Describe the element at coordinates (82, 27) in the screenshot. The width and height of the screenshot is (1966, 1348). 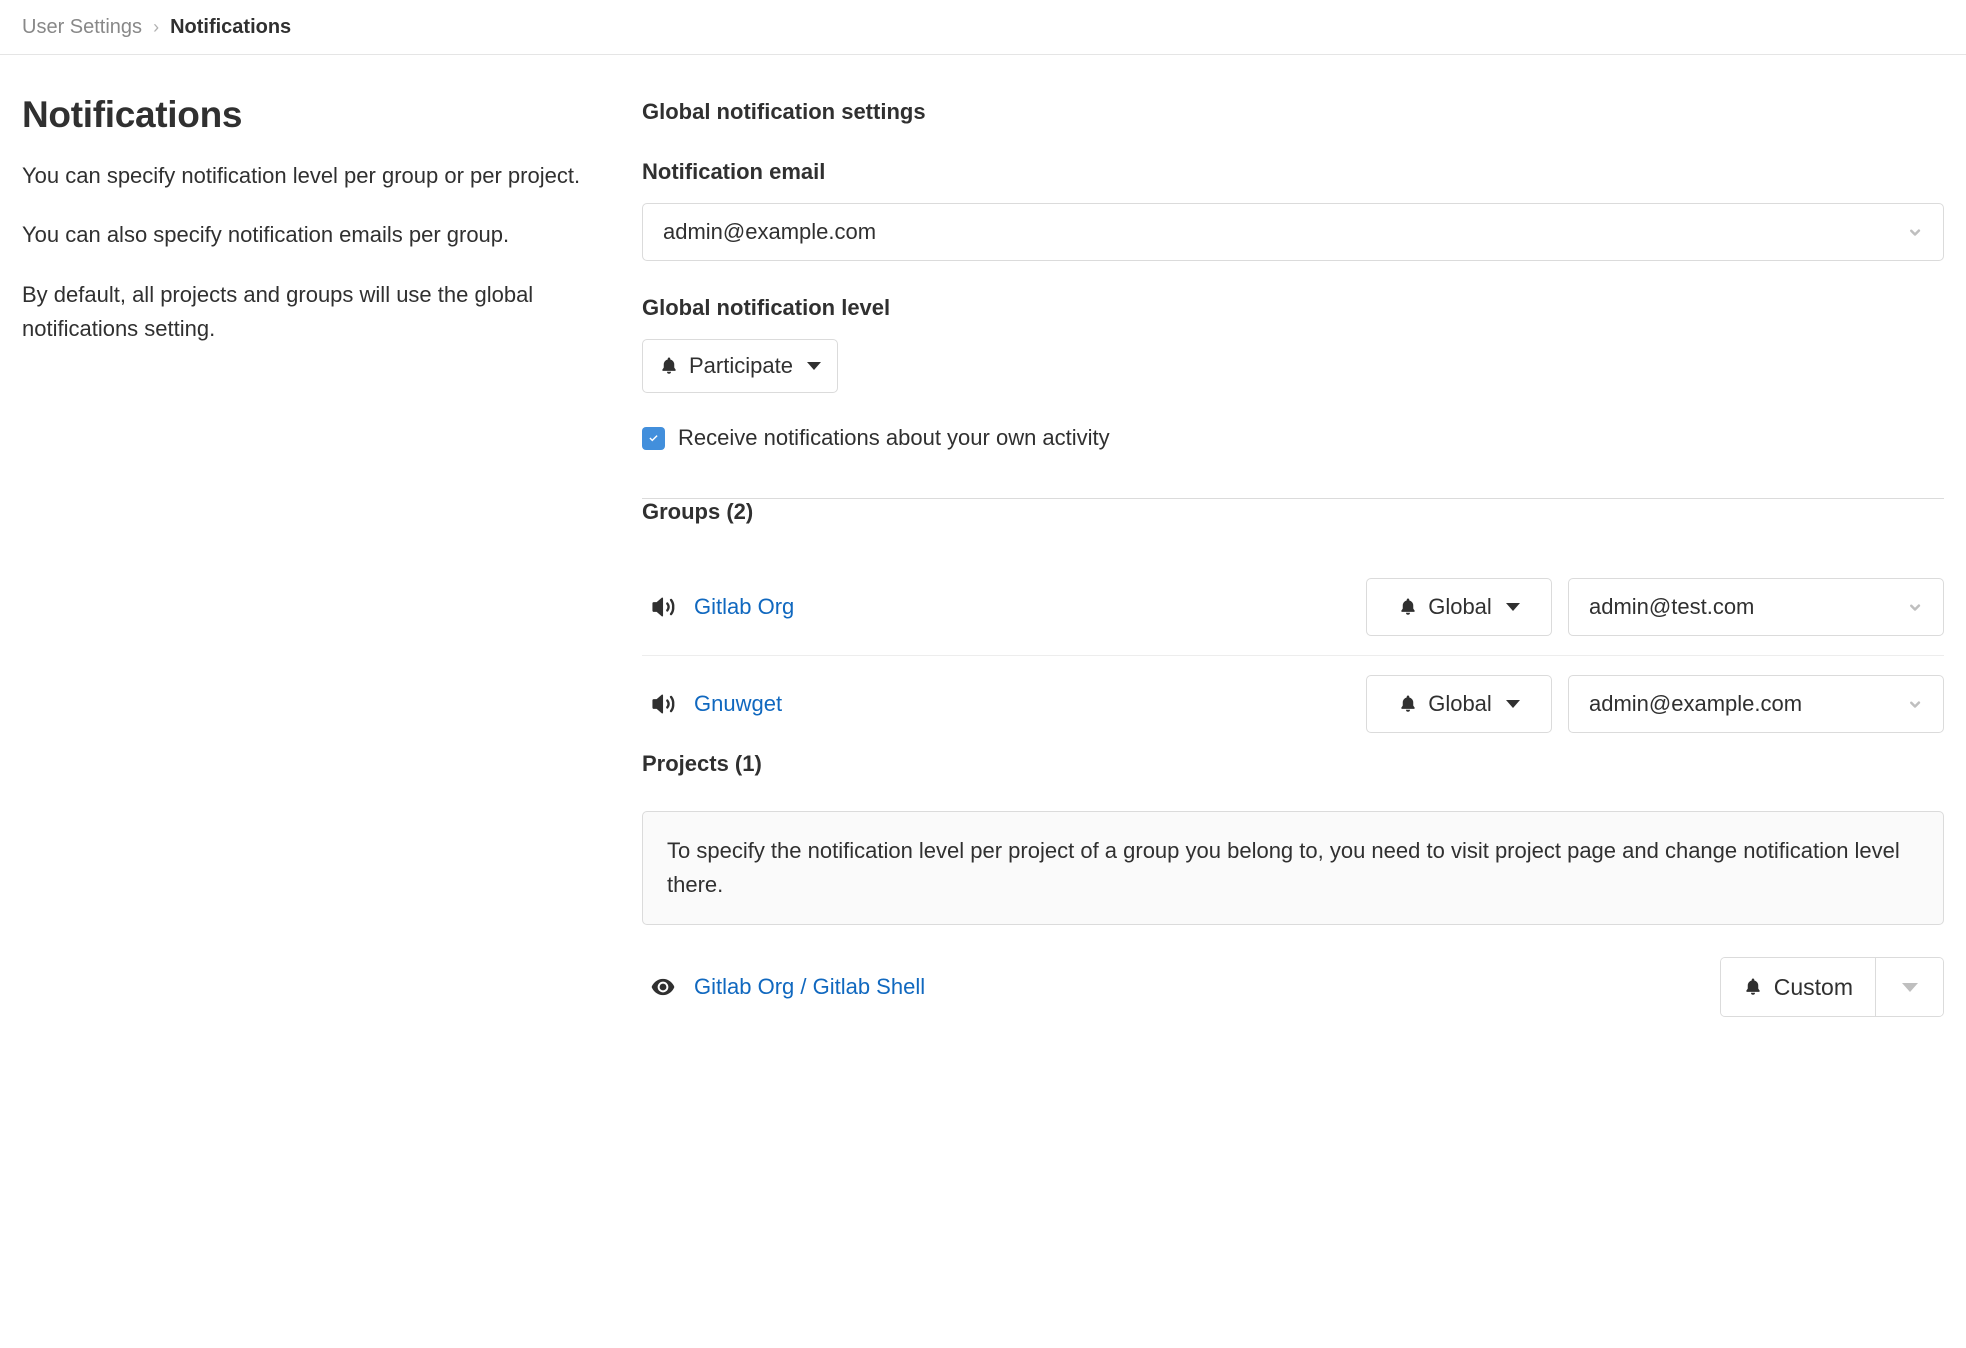
I see `breadcrumb-user-settings: User Settings` at that location.